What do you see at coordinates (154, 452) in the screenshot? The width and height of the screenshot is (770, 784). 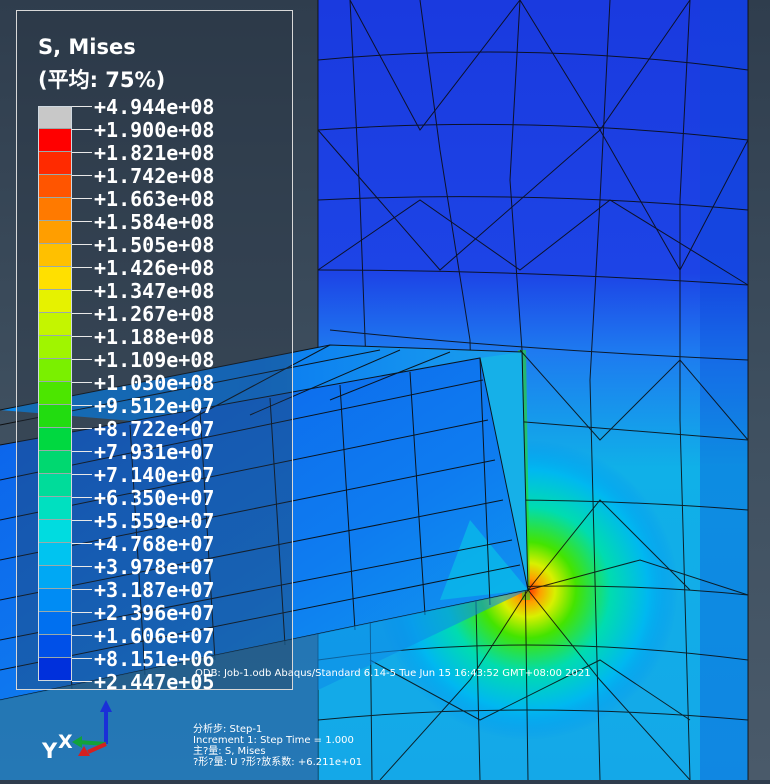 I see `legend-label: +7.931e+07` at bounding box center [154, 452].